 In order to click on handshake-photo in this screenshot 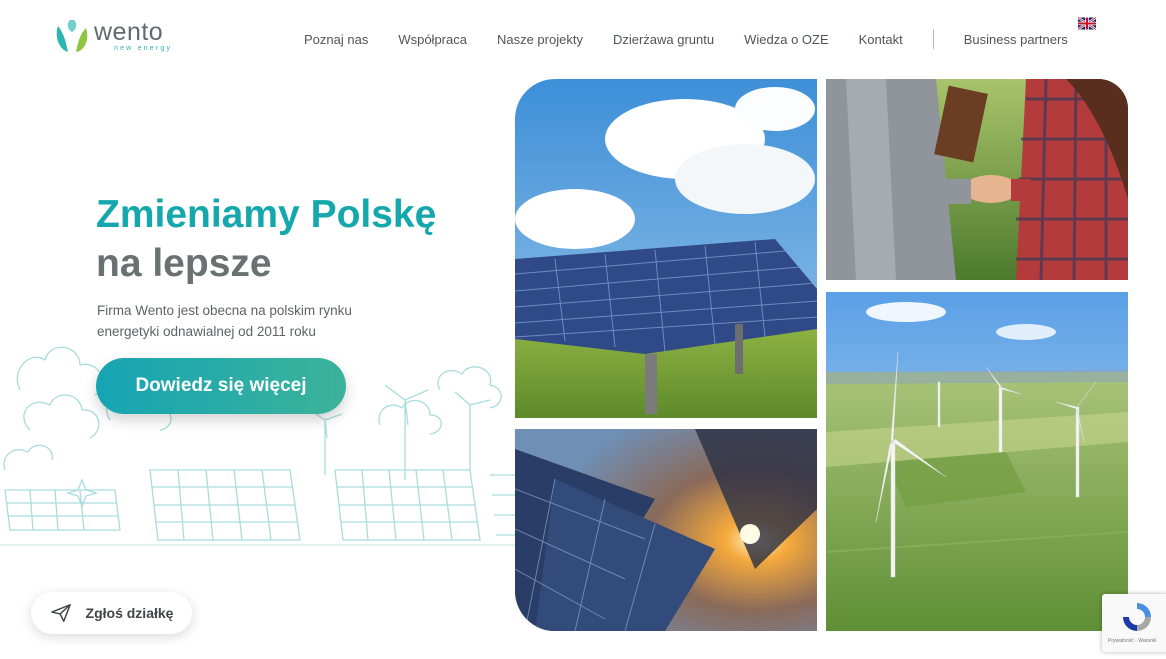, I will do `click(977, 179)`.